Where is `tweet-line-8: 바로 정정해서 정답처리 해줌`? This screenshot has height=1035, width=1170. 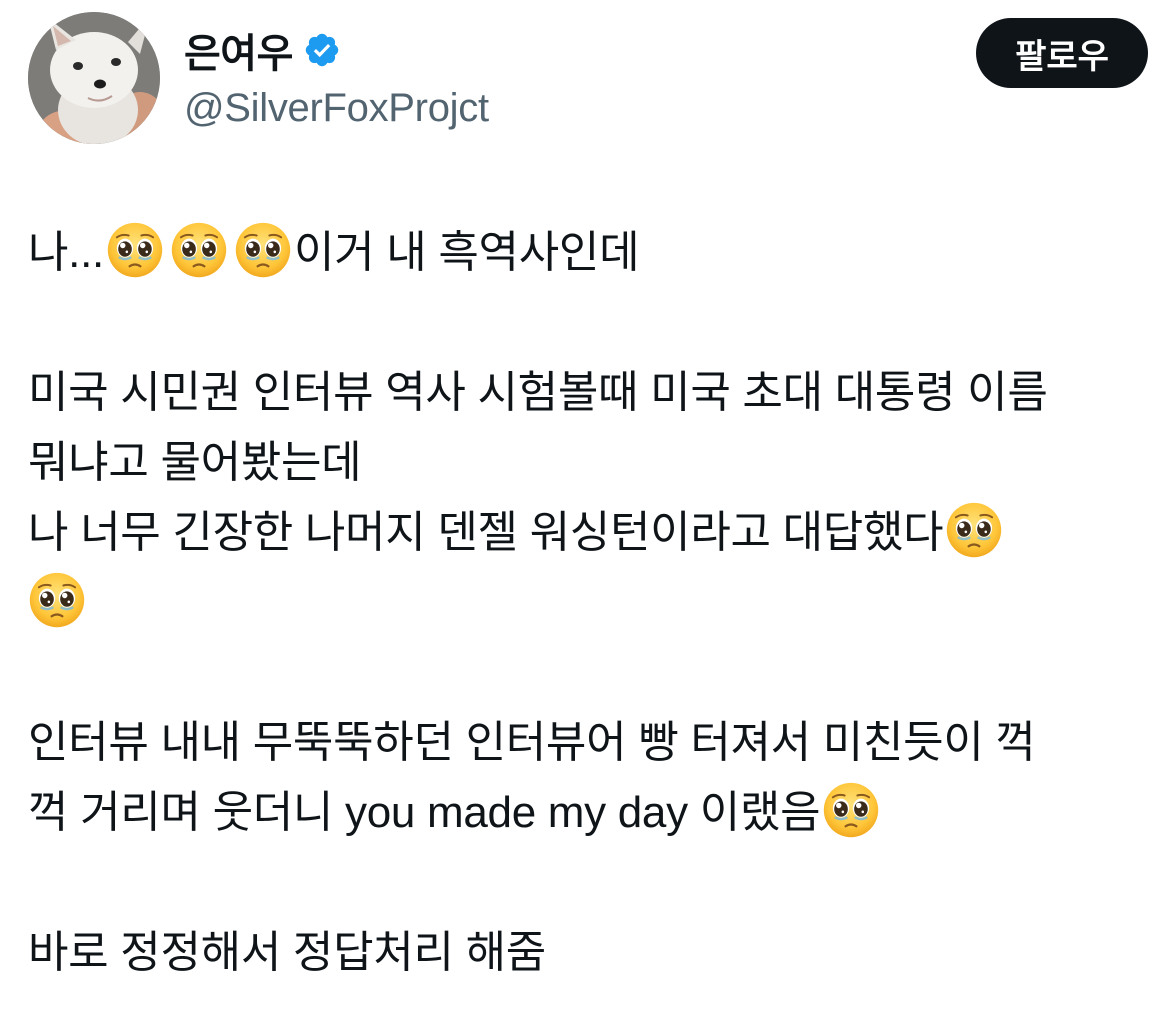 tweet-line-8: 바로 정정해서 정답처리 해줌 is located at coordinates (287, 952).